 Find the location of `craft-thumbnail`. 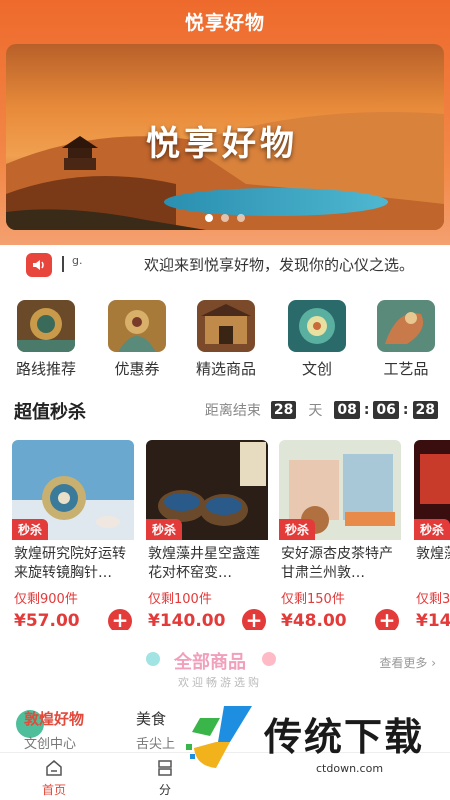

craft-thumbnail is located at coordinates (406, 326).